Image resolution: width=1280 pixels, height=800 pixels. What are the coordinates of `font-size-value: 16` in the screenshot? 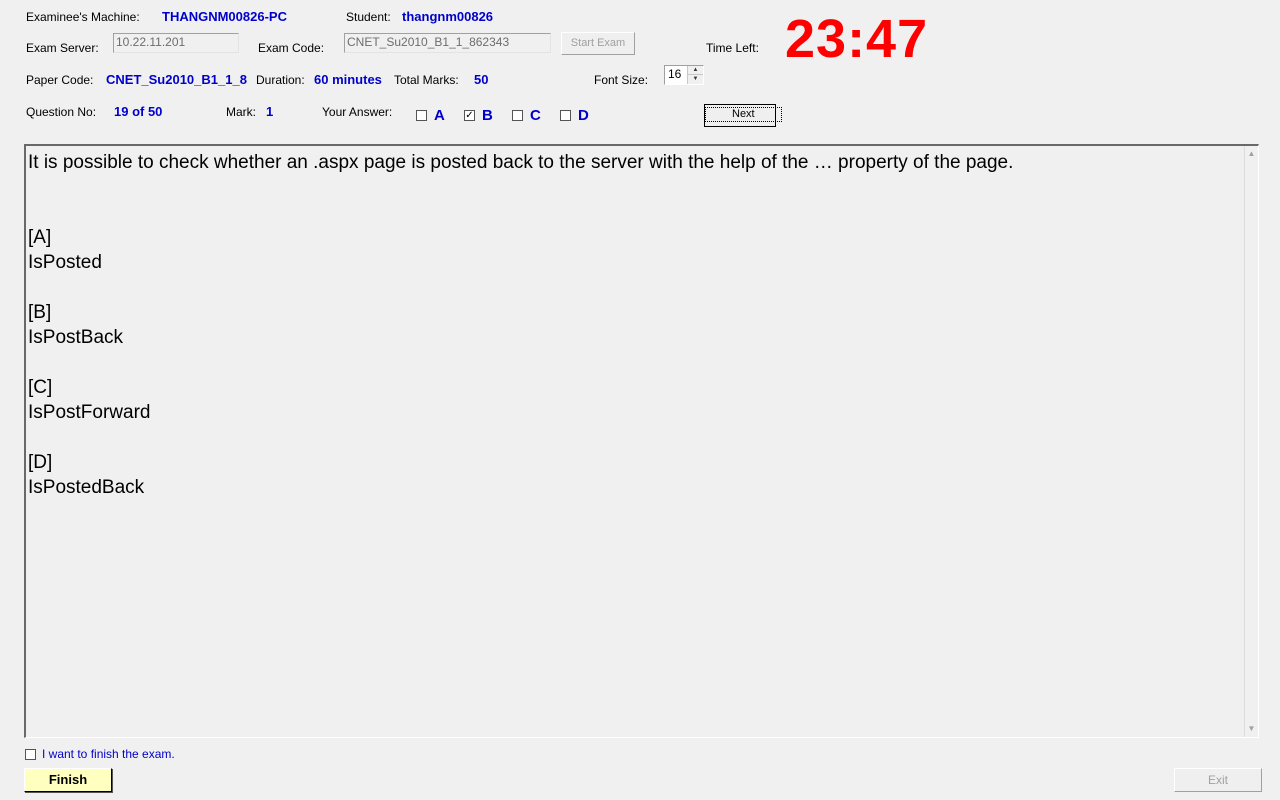 It's located at (675, 74).